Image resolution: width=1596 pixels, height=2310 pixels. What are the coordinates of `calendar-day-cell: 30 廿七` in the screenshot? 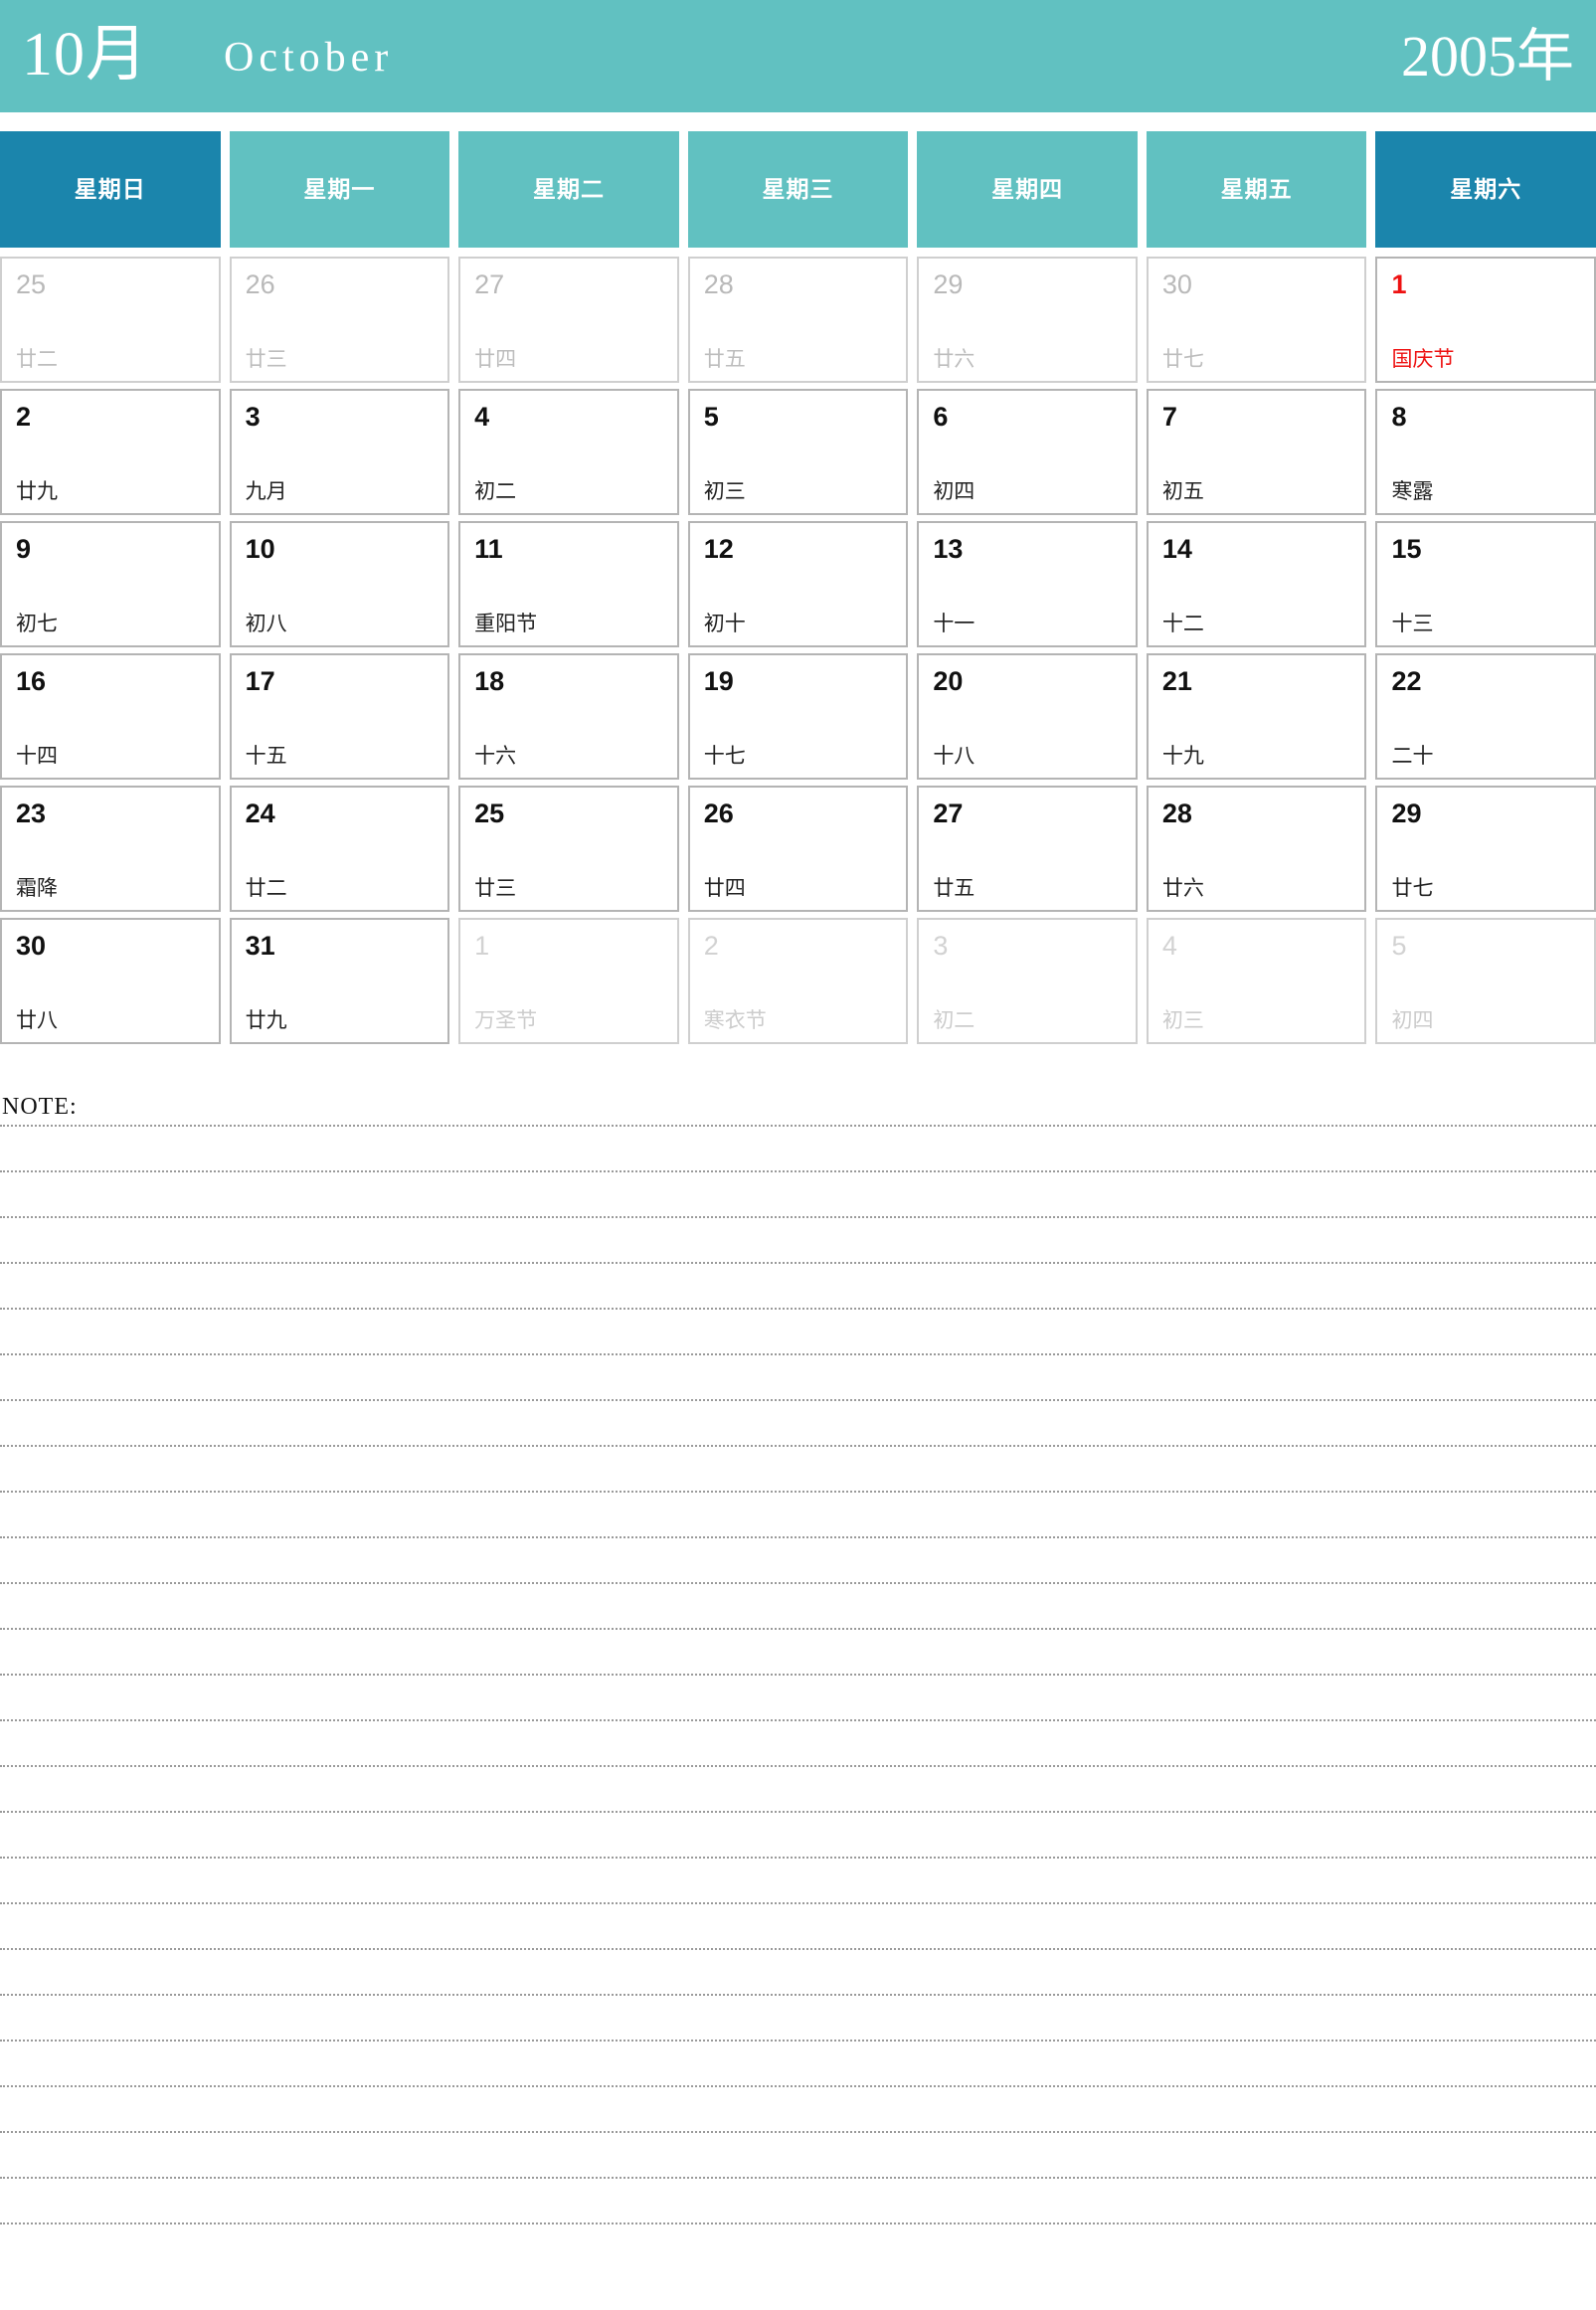 It's located at (1257, 320).